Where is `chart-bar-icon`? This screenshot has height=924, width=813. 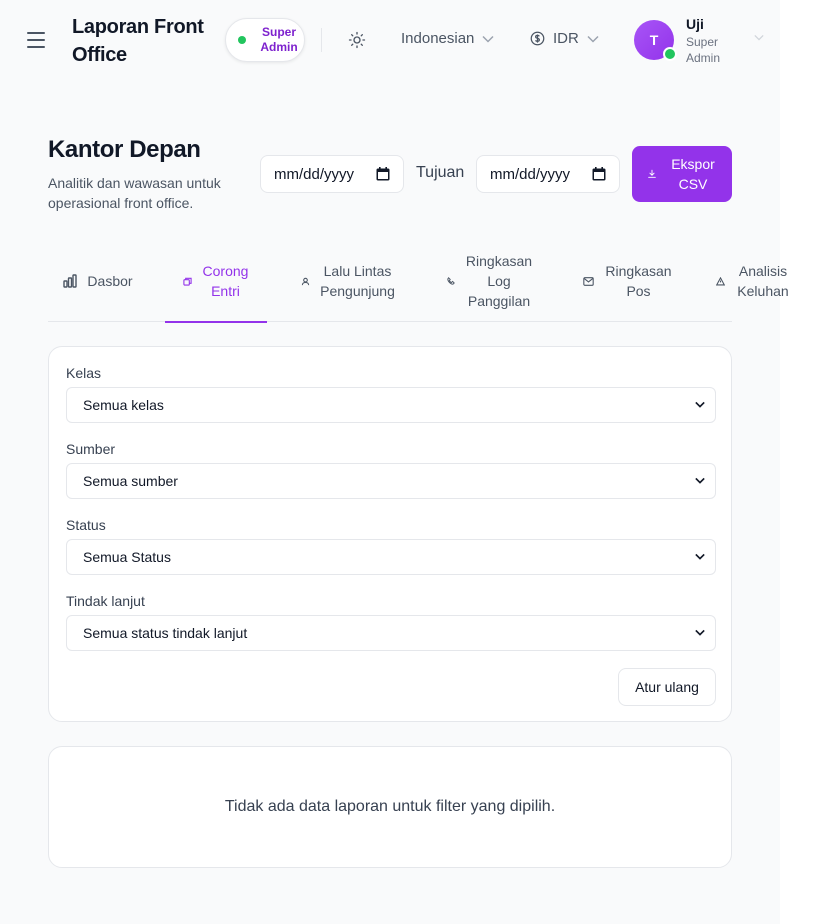
chart-bar-icon is located at coordinates (70, 281).